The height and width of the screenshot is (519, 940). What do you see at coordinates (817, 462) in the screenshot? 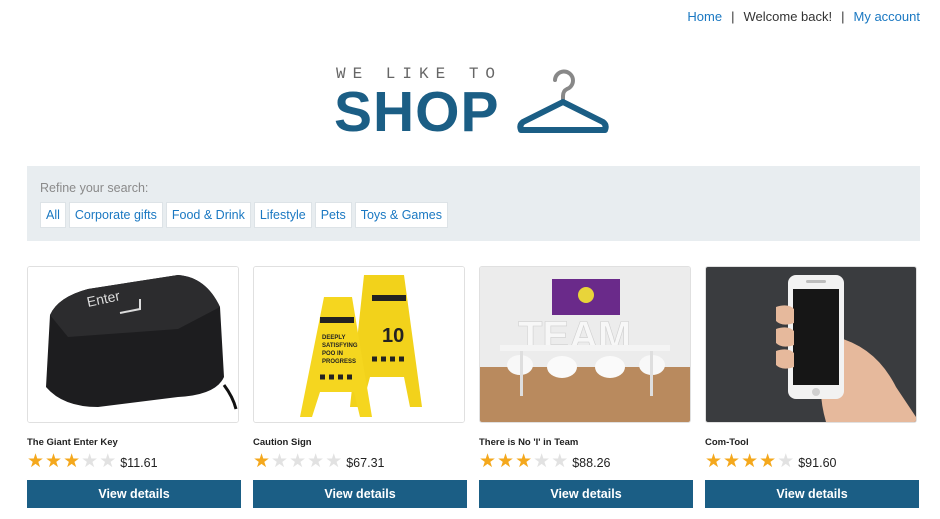
I see `product-price: $91.60` at bounding box center [817, 462].